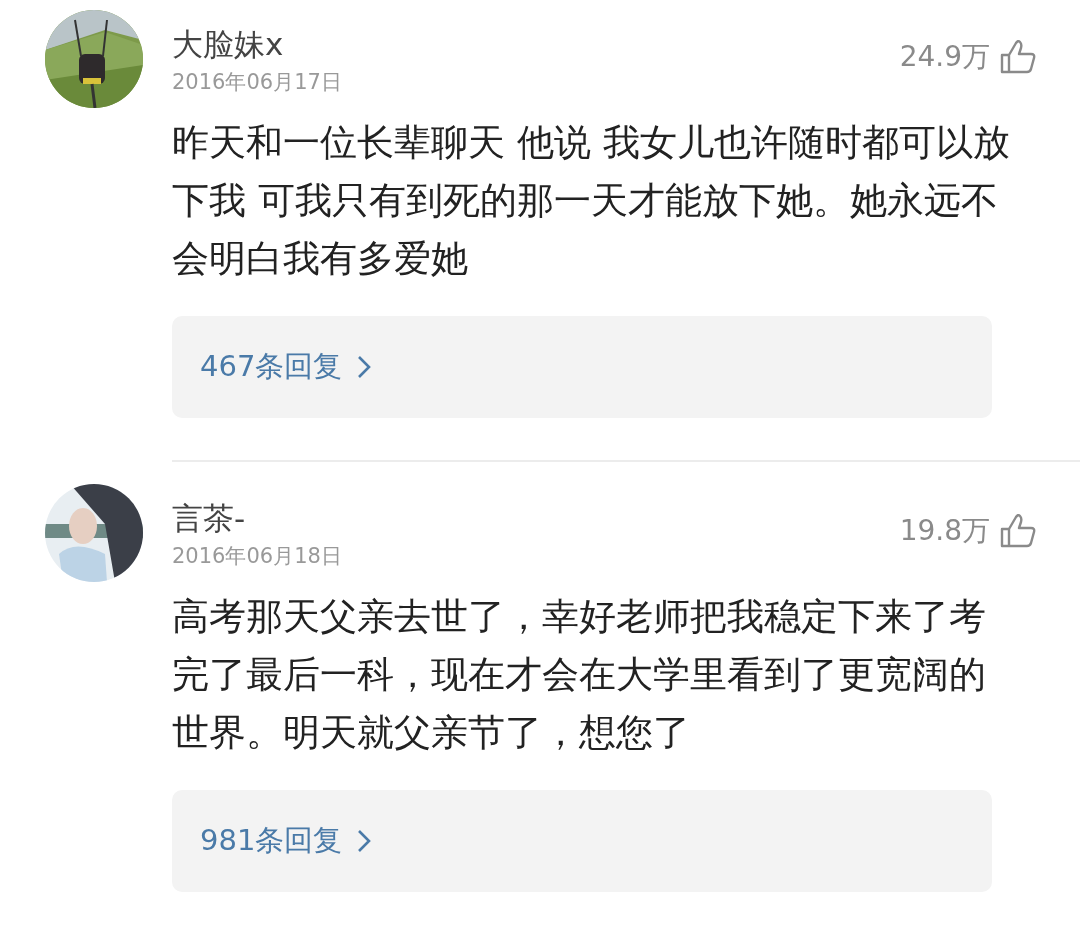 The width and height of the screenshot is (1080, 950). I want to click on replies-button: 467条回复, so click(582, 367).